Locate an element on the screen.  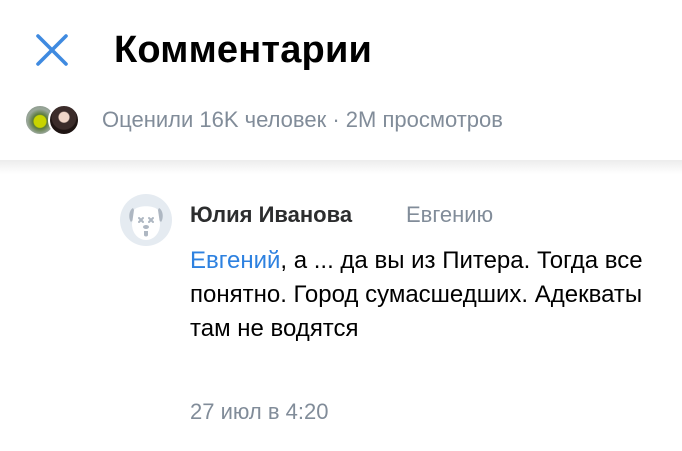
reply-to-label: Евгению is located at coordinates (449, 215).